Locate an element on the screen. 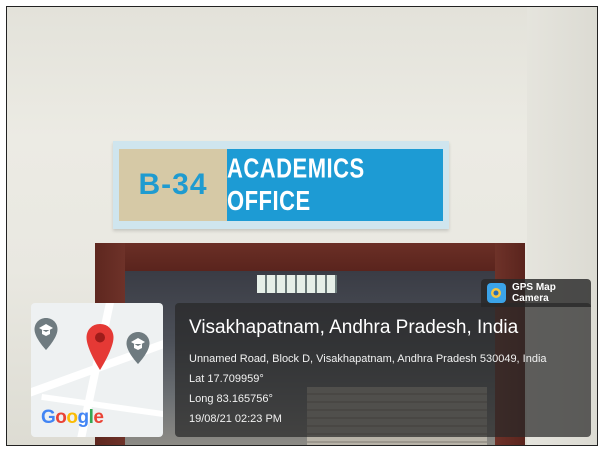 This screenshot has width=604, height=450. sign-code-panel: B-34 is located at coordinates (173, 185).